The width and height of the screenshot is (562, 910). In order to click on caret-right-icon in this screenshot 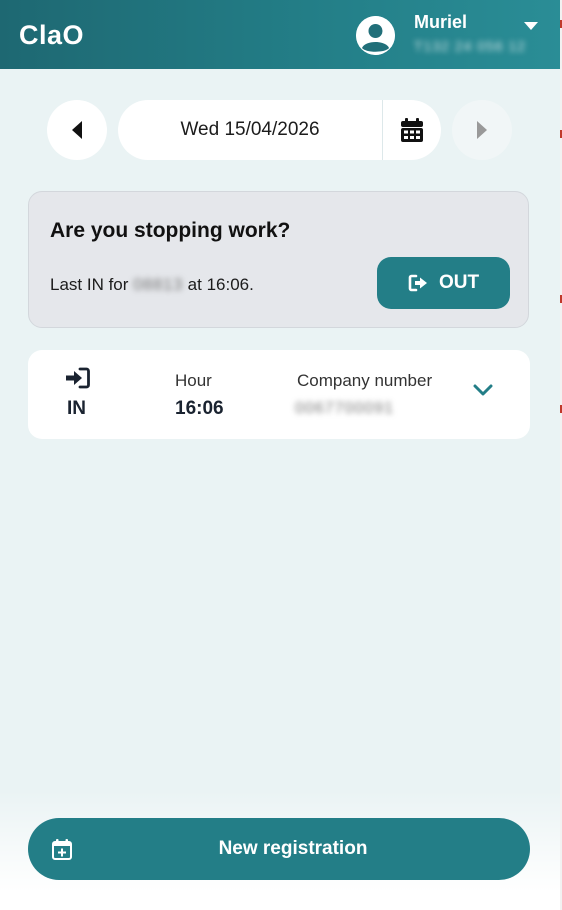, I will do `click(482, 130)`.